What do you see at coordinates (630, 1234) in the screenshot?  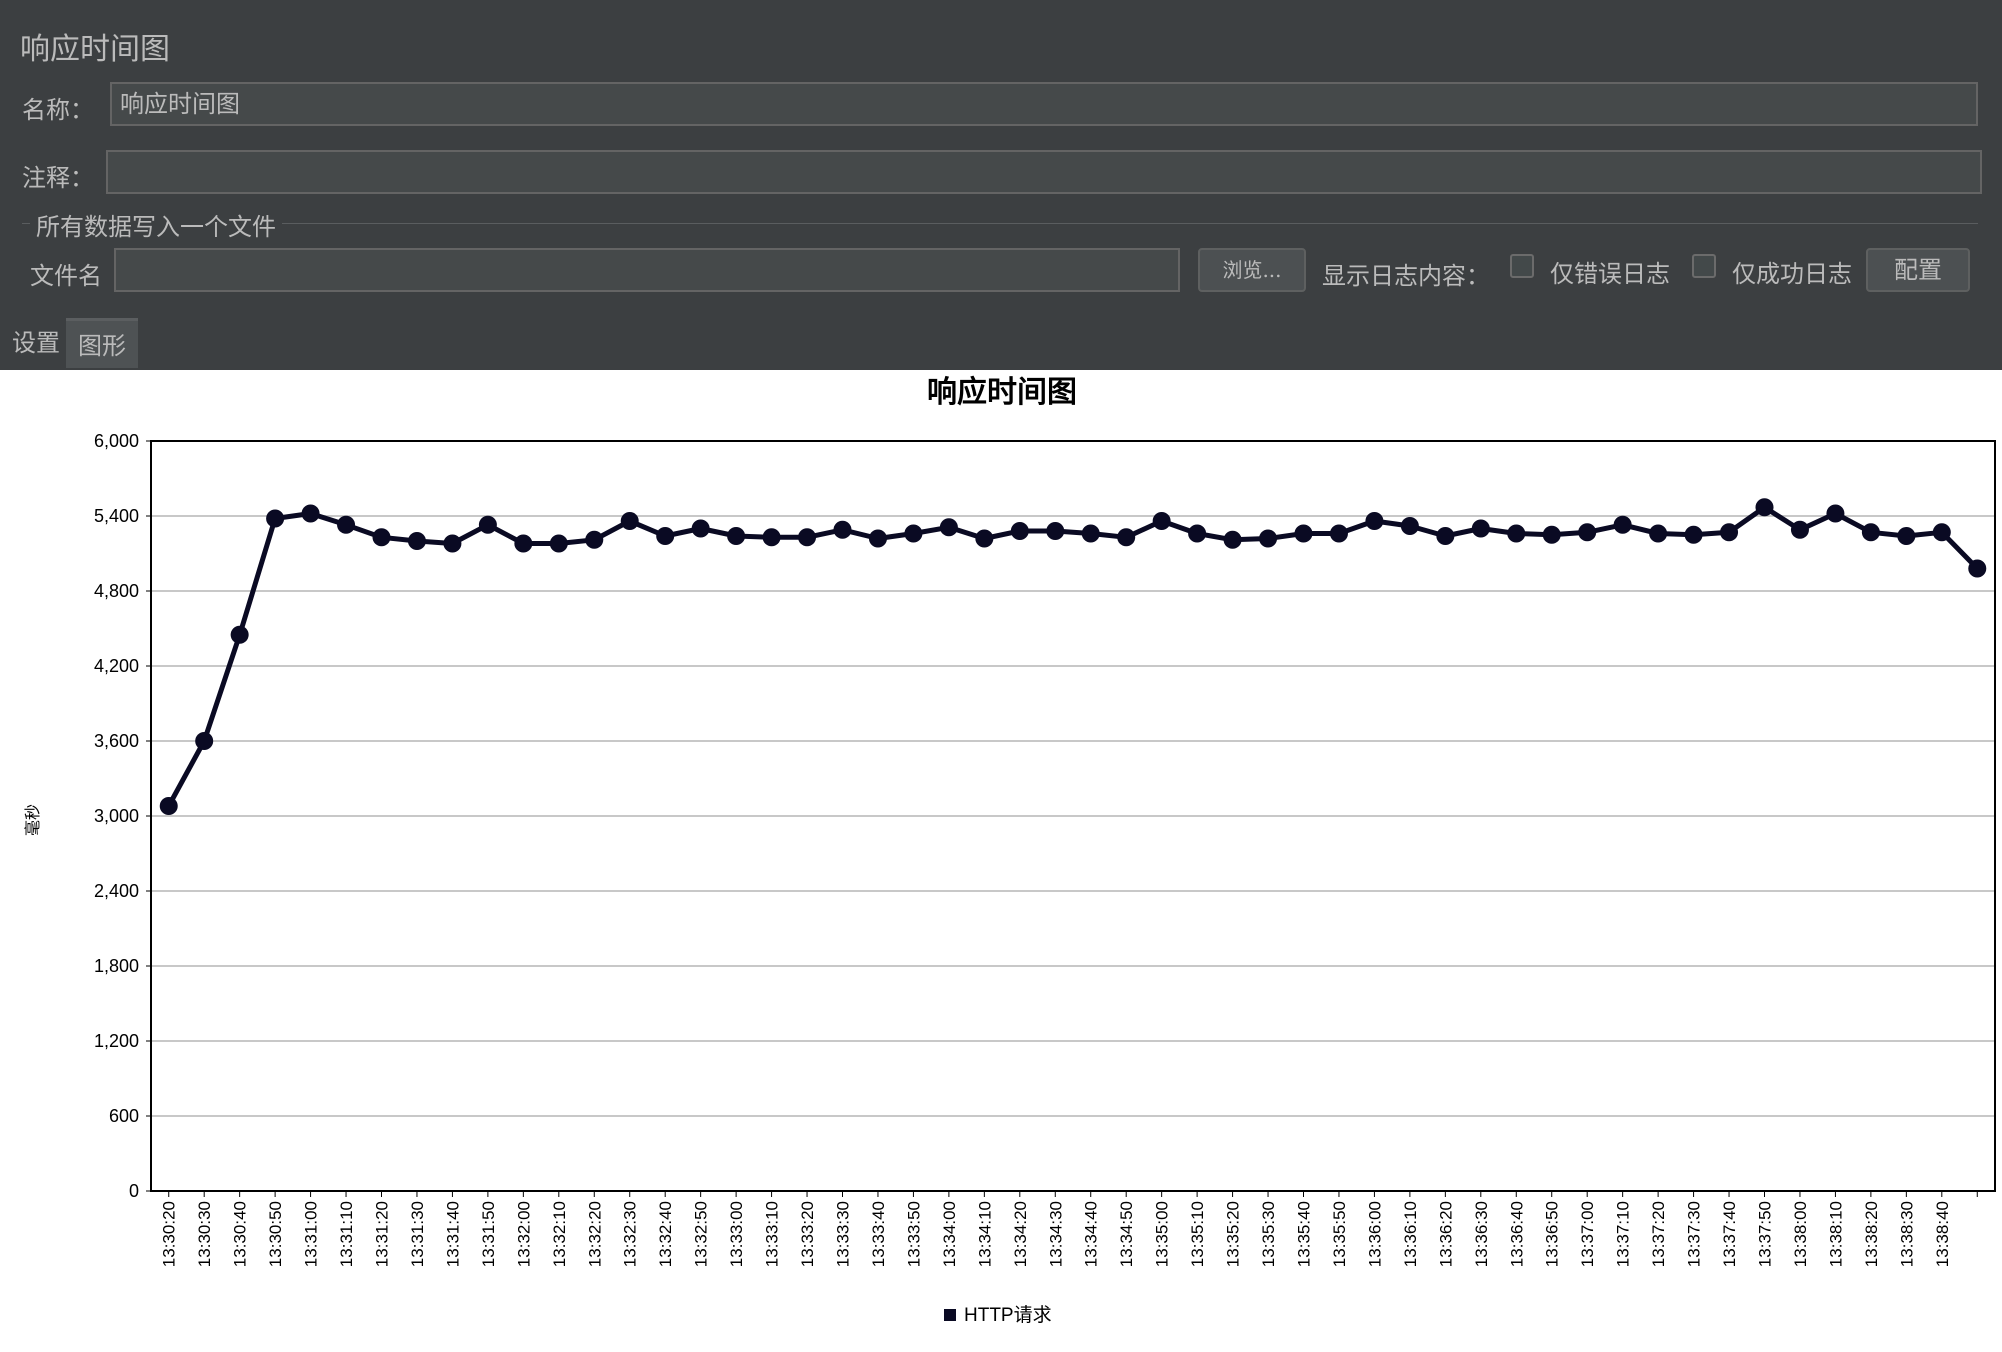 I see `x-tick-label: 13:32:30` at bounding box center [630, 1234].